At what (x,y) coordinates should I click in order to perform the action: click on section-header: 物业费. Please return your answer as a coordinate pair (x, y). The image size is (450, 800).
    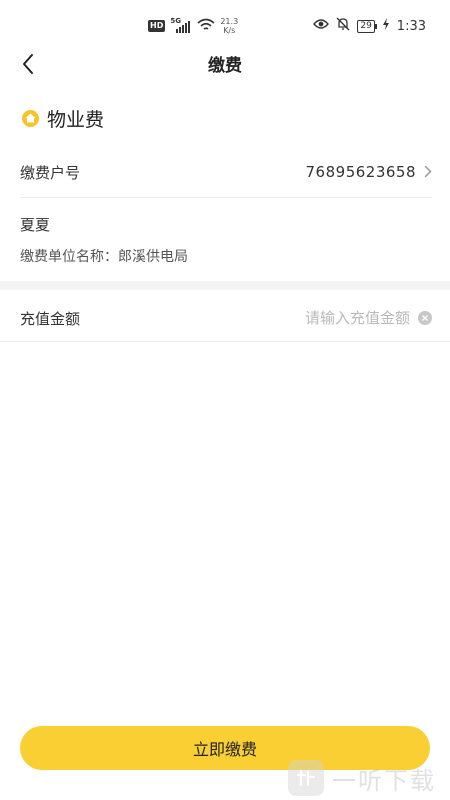
    Looking at the image, I should click on (63, 118).